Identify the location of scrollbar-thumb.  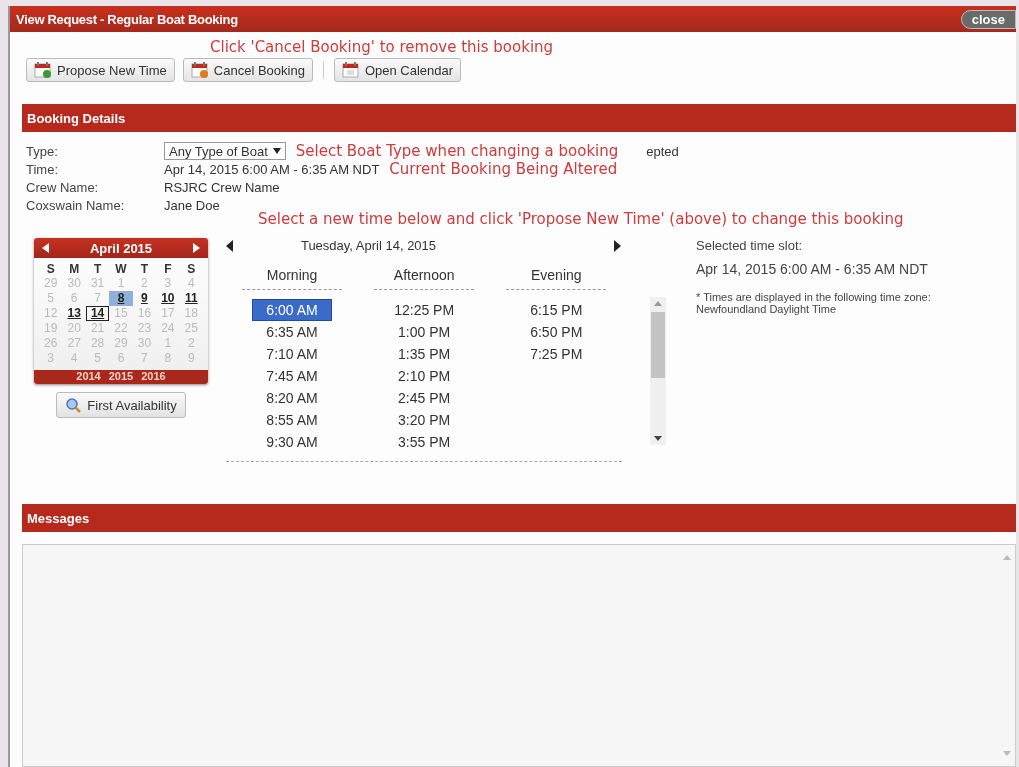
(658, 345).